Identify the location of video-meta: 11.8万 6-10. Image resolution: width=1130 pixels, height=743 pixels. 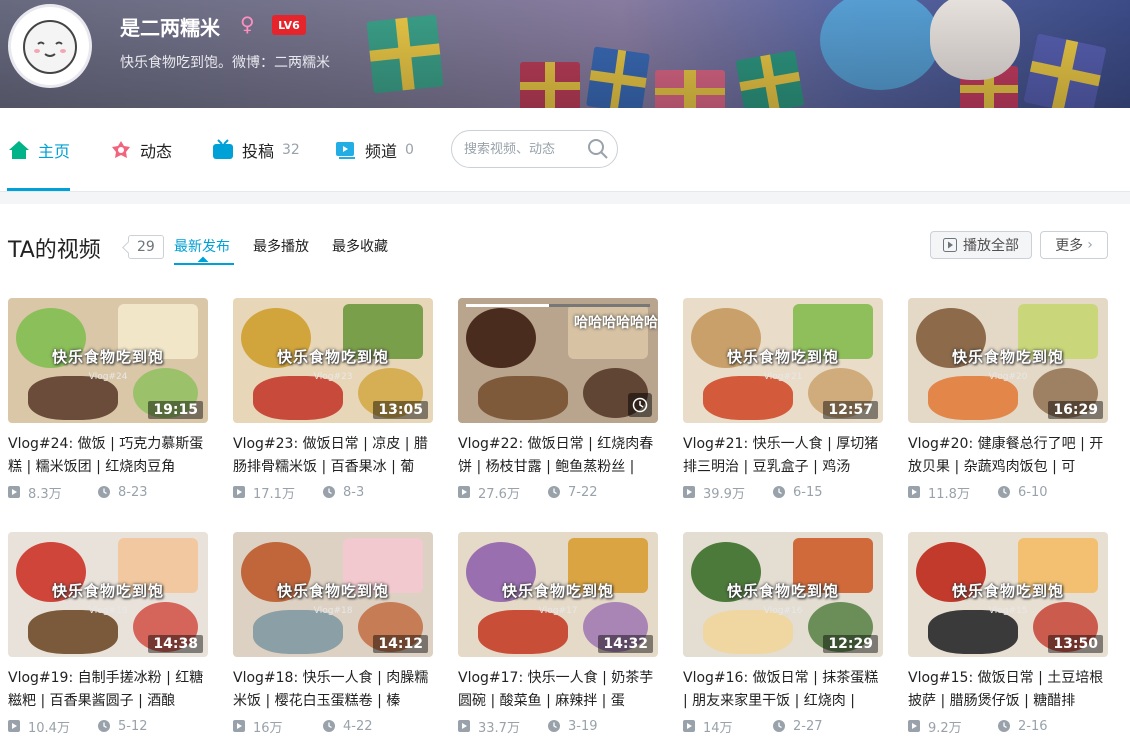
(1008, 492).